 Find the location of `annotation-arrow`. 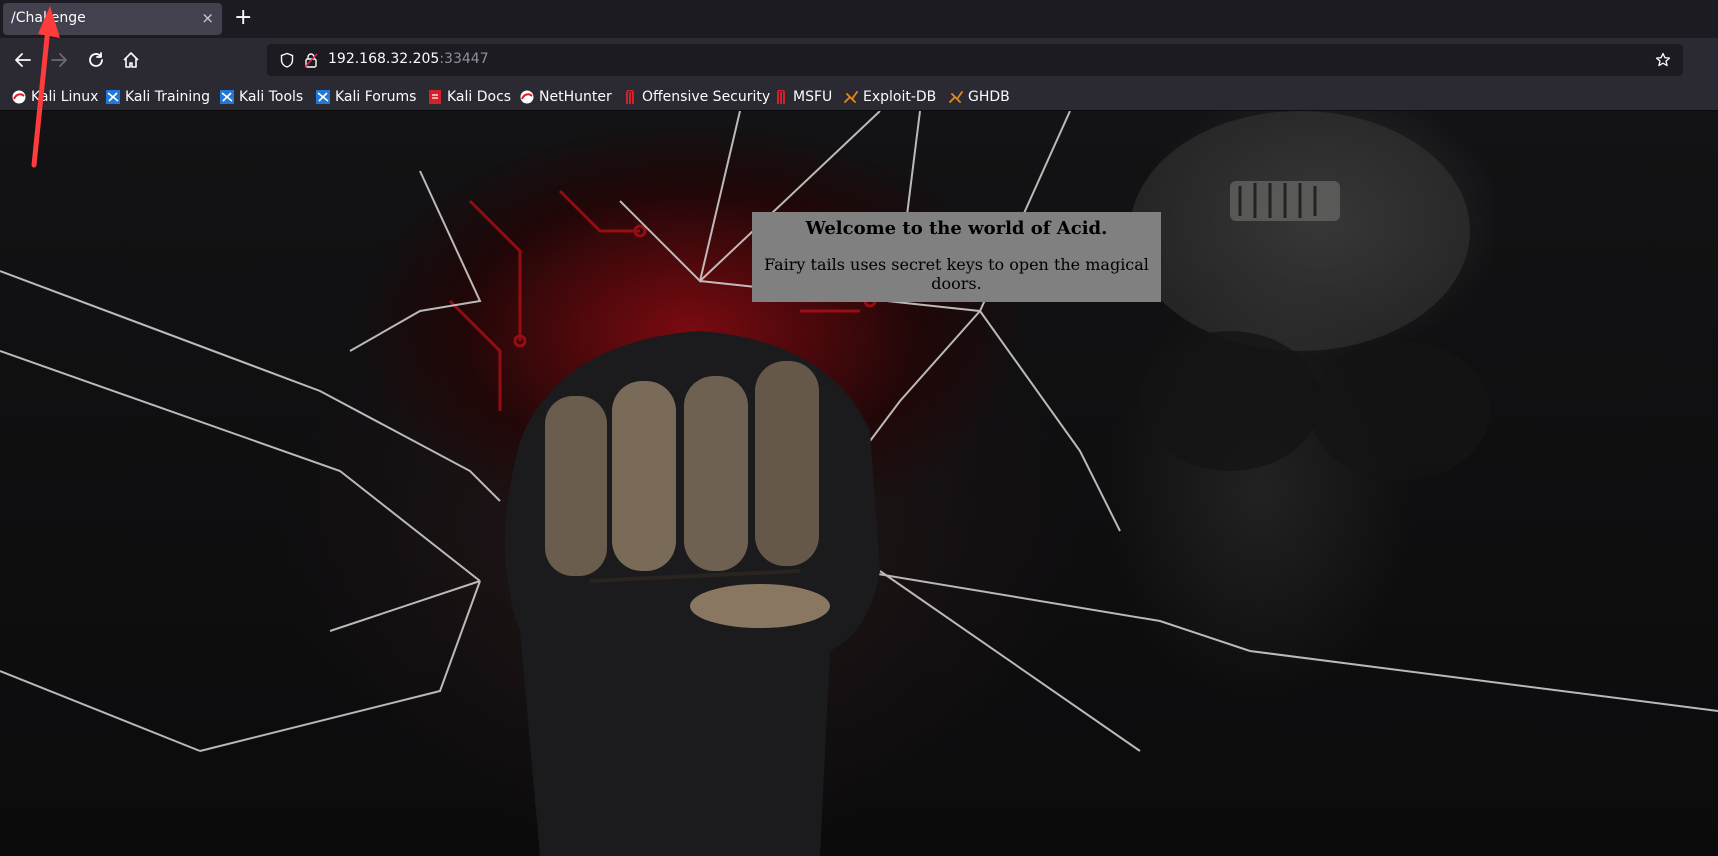

annotation-arrow is located at coordinates (45, 87).